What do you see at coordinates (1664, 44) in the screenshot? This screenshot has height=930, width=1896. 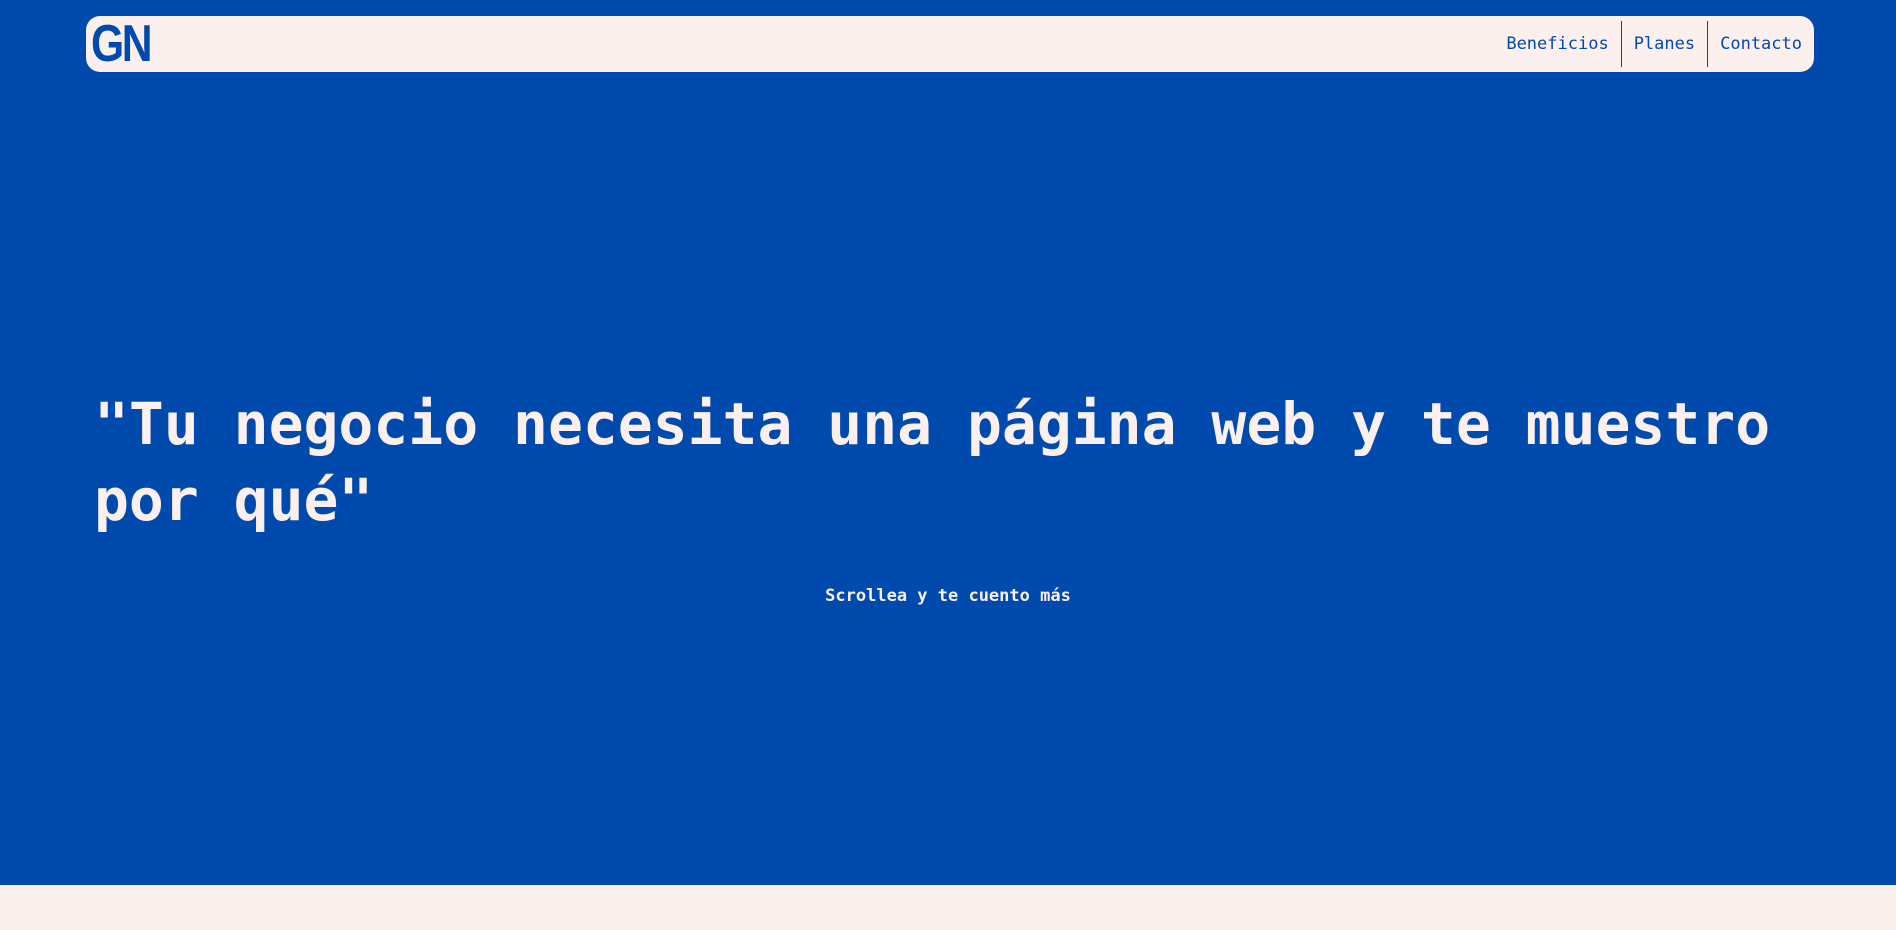 I see `nav-link-planes: Planes` at bounding box center [1664, 44].